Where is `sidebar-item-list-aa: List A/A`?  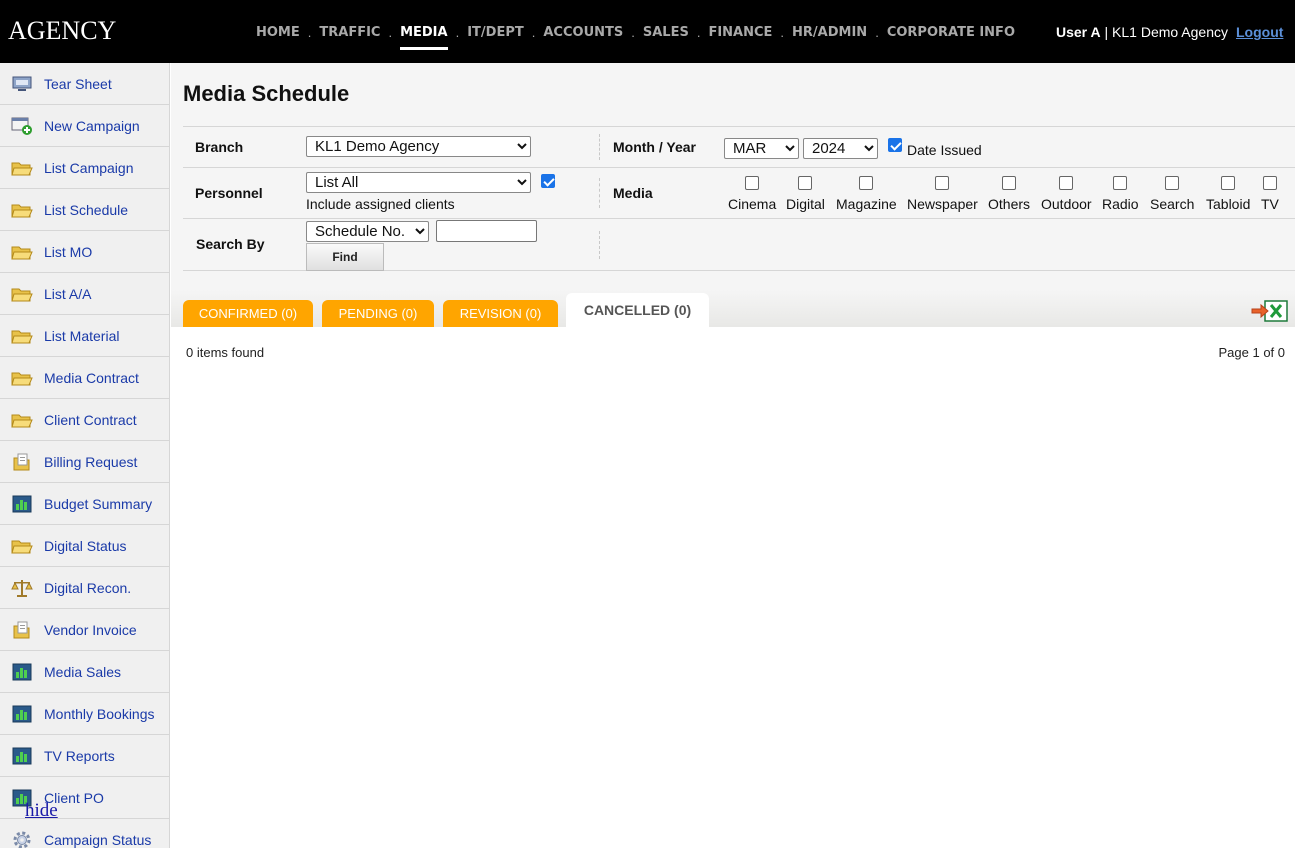
sidebar-item-list-aa: List A/A is located at coordinates (84, 294).